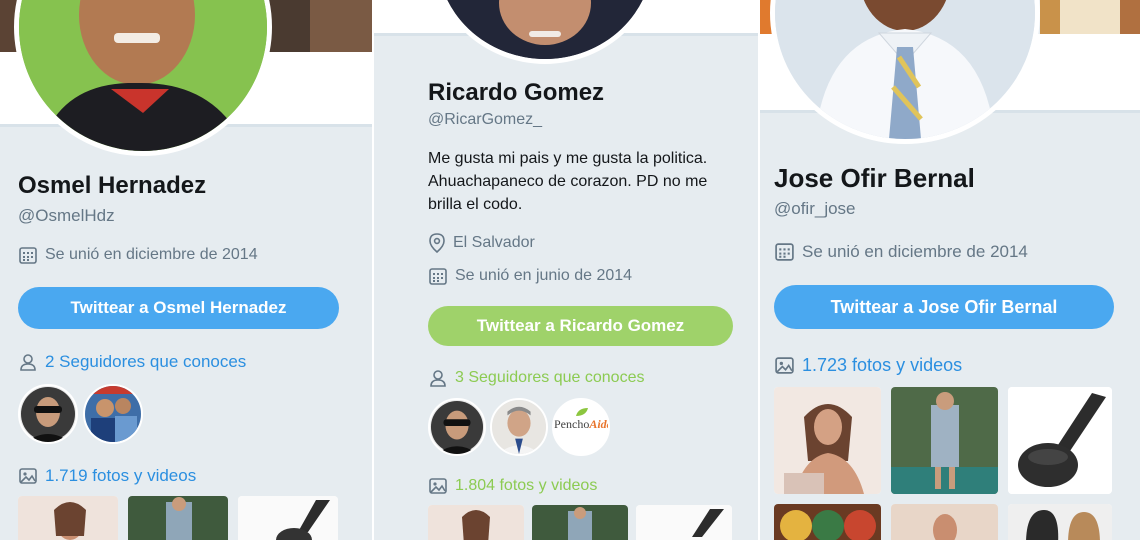  I want to click on joined-date: Se unió en junio de 2014, so click(530, 276).